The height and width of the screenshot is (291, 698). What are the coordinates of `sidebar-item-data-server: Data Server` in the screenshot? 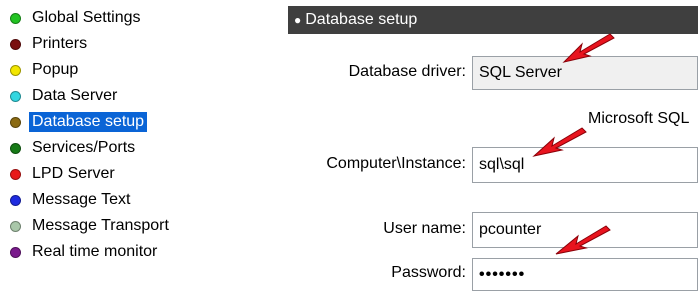 It's located at (65, 96).